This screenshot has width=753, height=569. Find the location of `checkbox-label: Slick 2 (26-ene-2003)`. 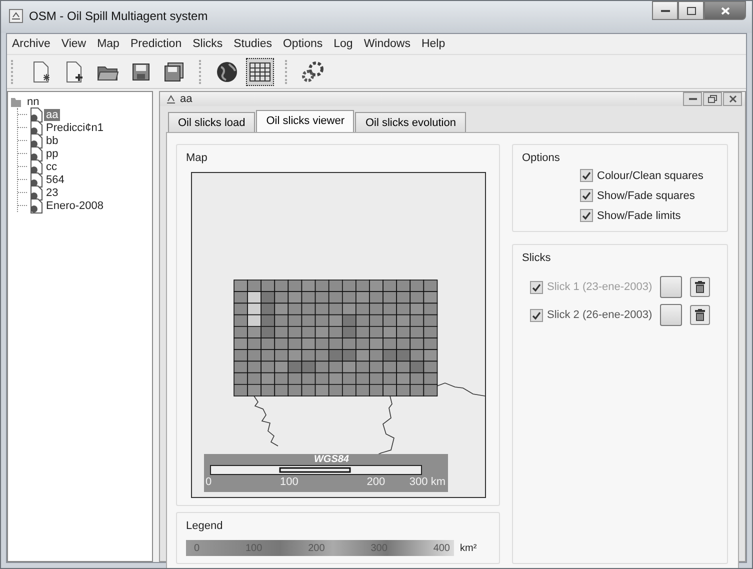

checkbox-label: Slick 2 (26-ene-2003) is located at coordinates (599, 315).